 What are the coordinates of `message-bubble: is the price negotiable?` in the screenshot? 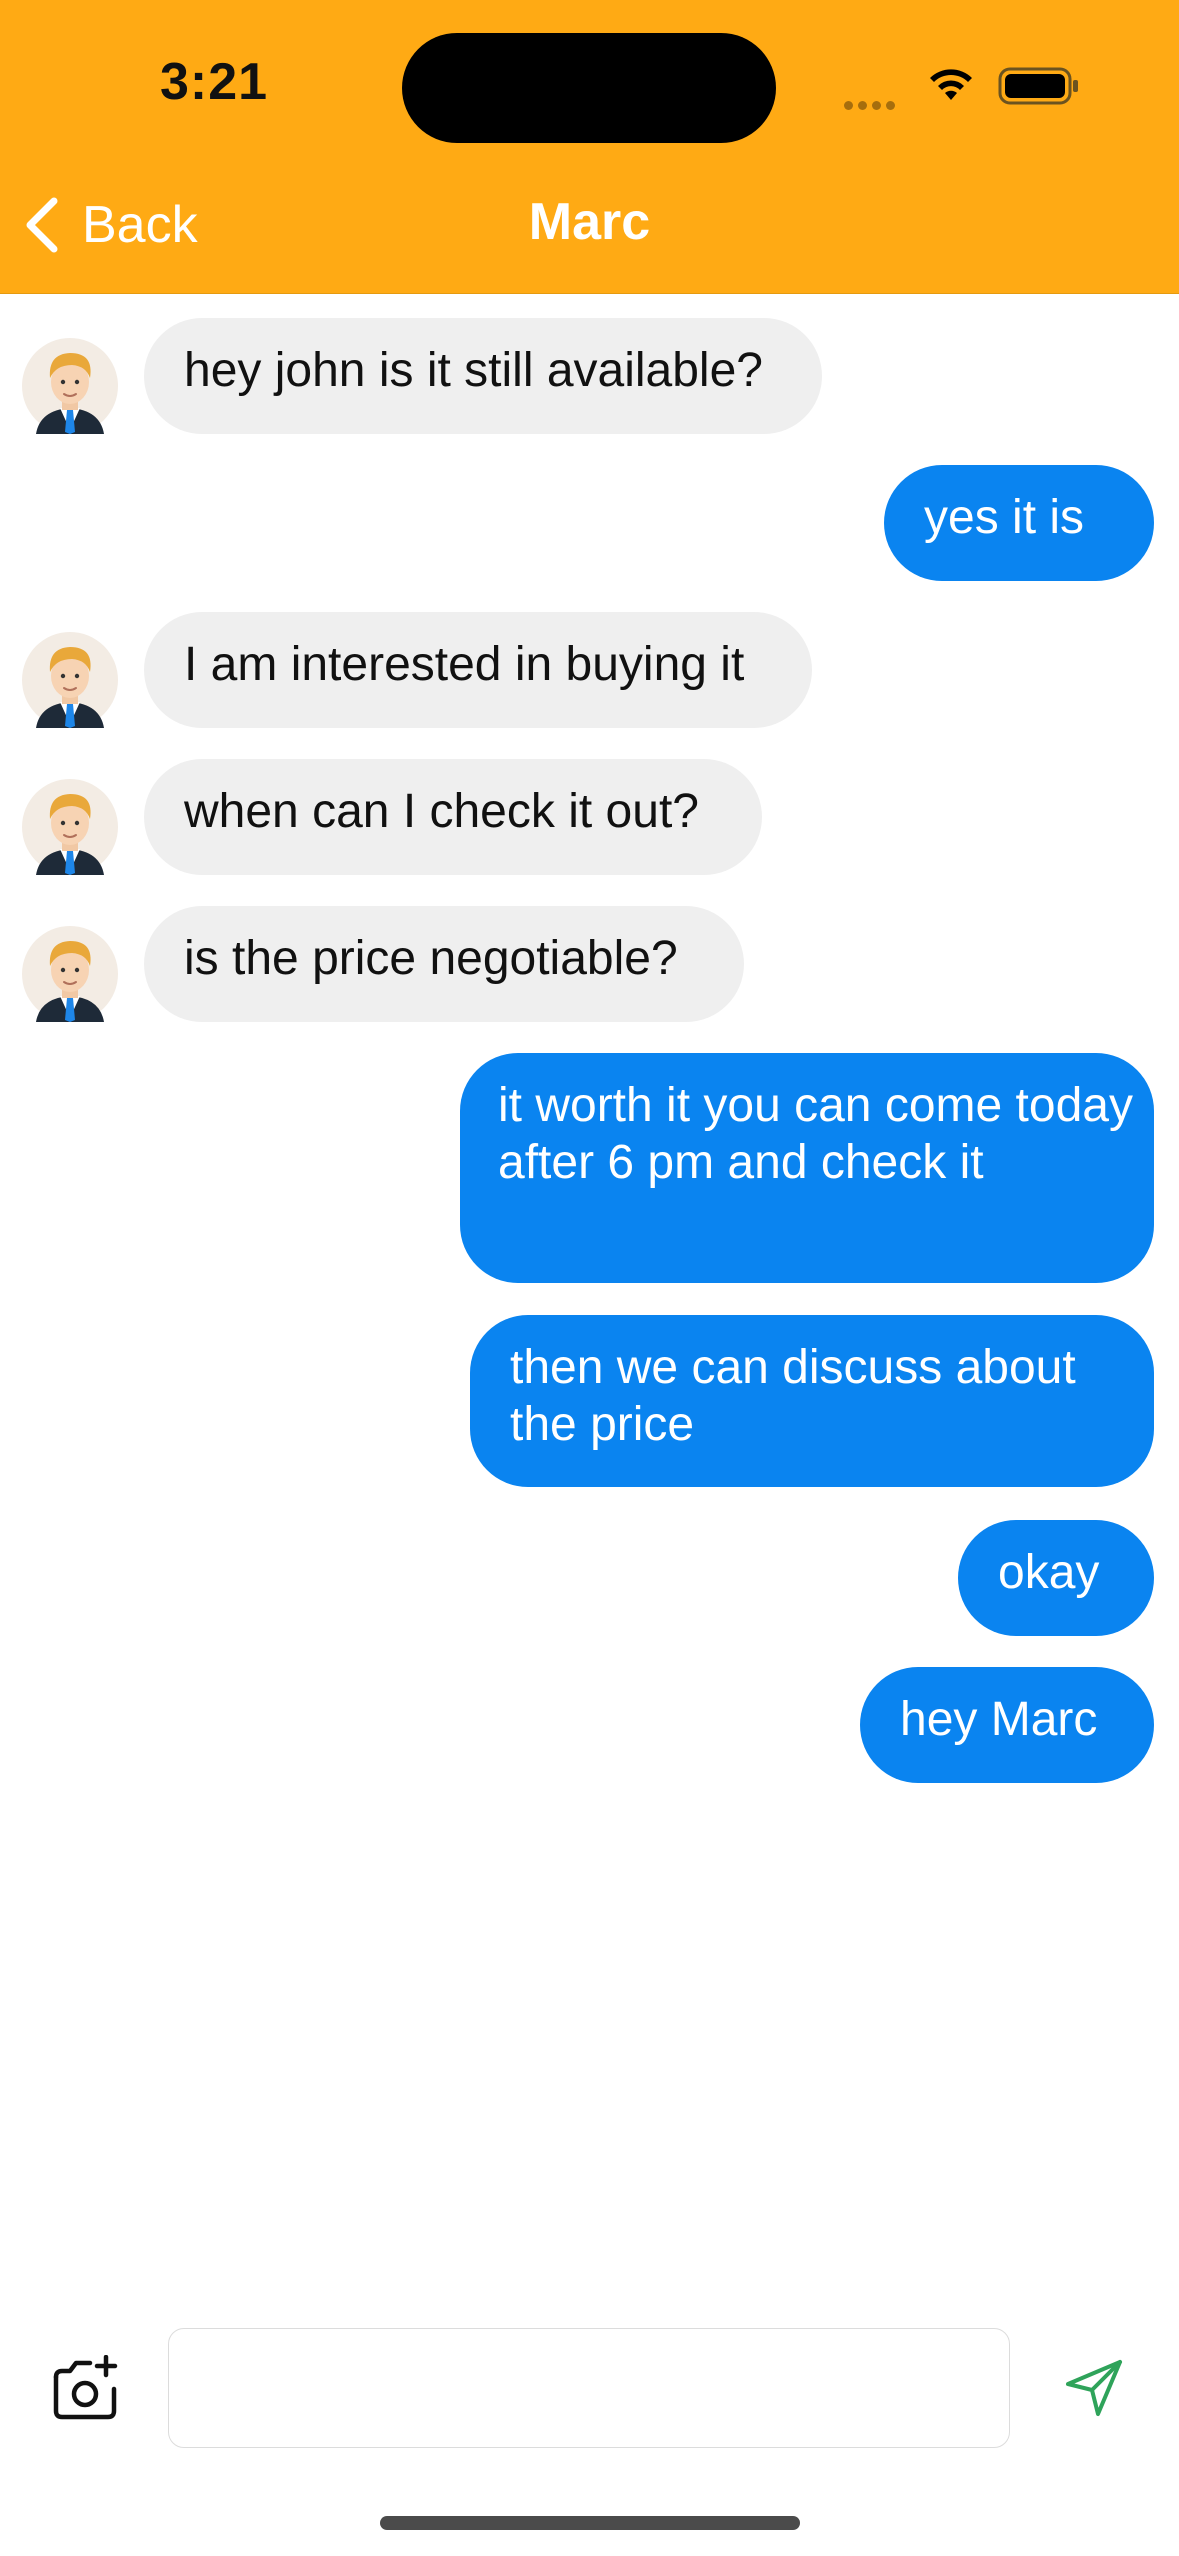 It's located at (444, 964).